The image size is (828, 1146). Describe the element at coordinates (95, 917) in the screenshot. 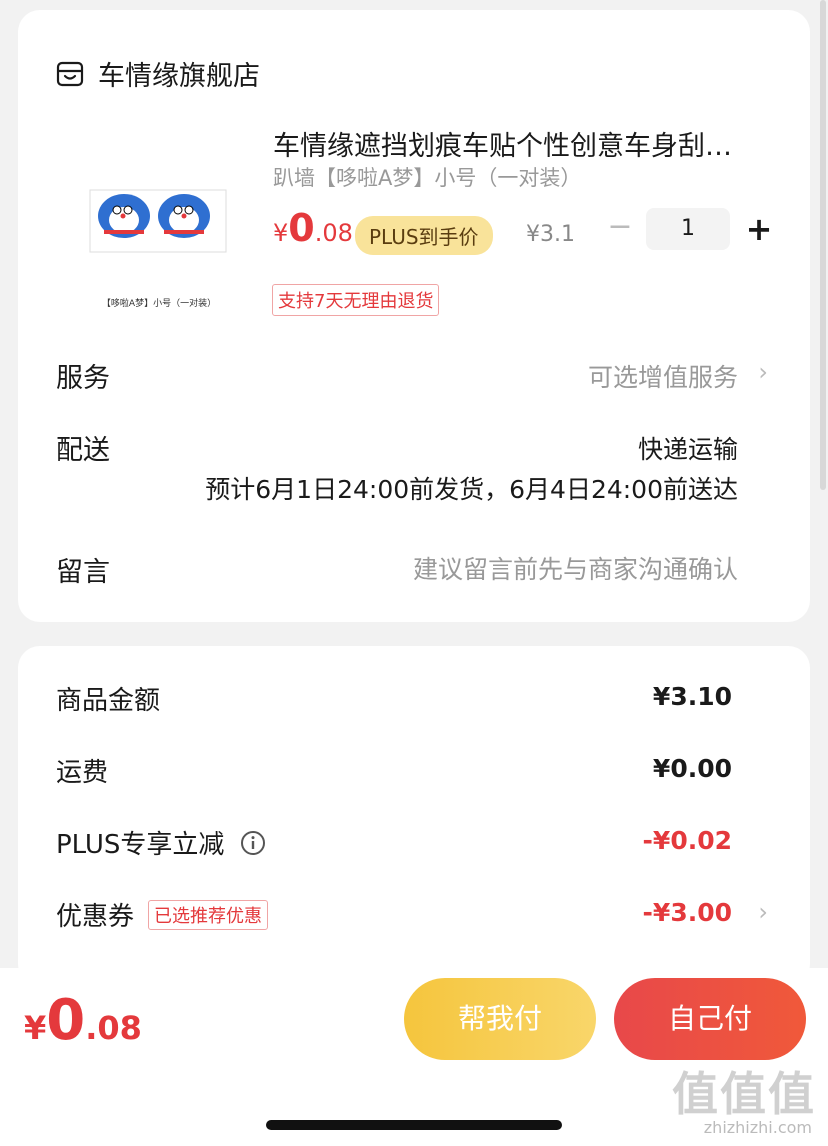

I see `coupon-text: 优惠券` at that location.